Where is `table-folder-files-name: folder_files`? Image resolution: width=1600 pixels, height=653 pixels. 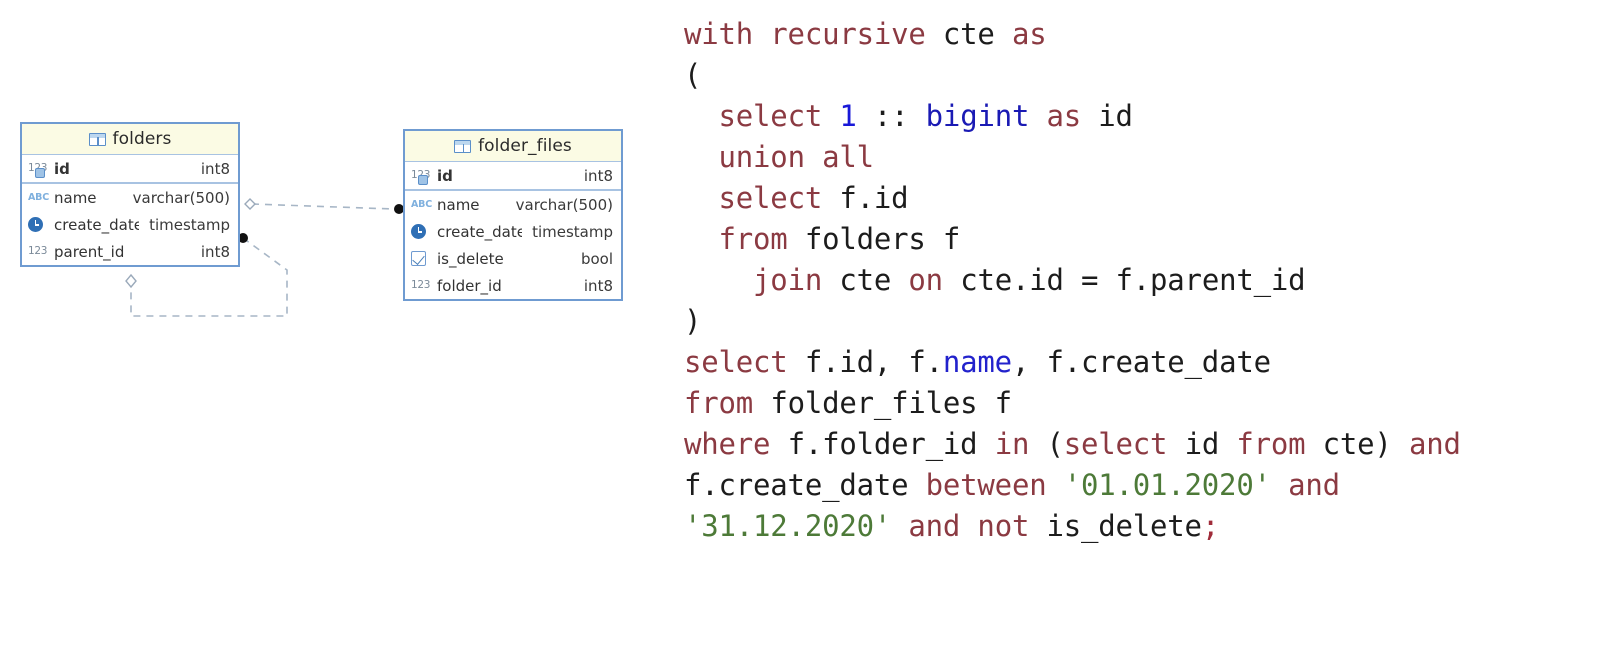 table-folder-files-name: folder_files is located at coordinates (525, 146).